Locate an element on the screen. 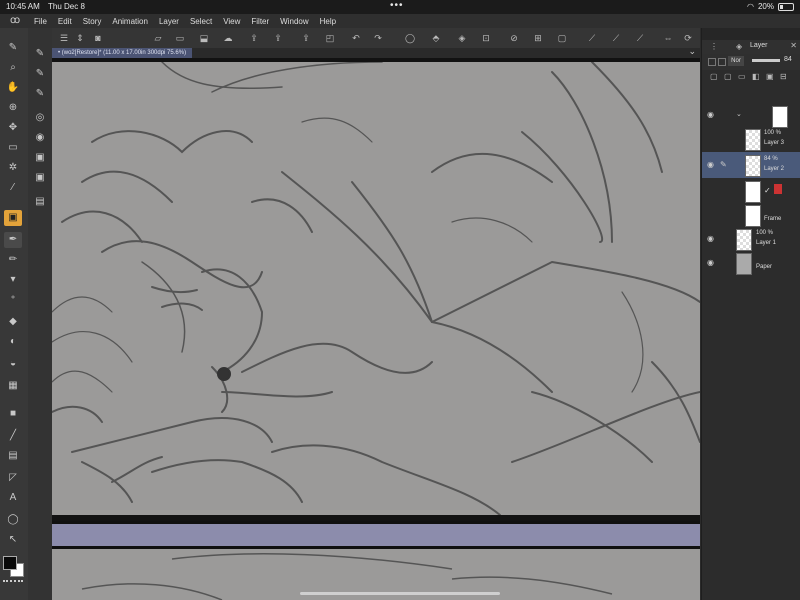 The height and width of the screenshot is (600, 800). menu-icon: ☰ is located at coordinates (64, 38).